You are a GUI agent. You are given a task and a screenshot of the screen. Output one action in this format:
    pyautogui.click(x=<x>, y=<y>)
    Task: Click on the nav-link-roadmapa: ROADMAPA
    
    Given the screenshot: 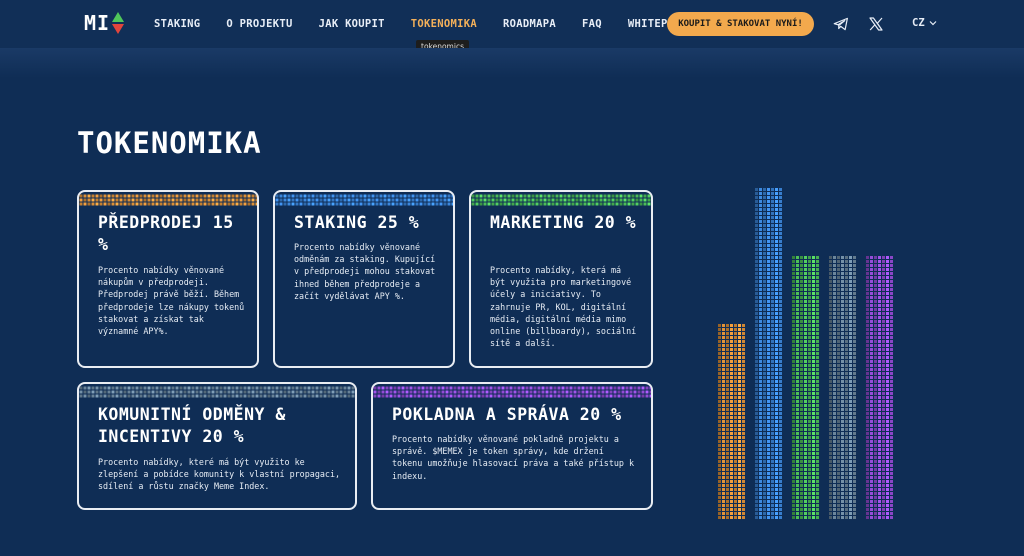 What is the action you would take?
    pyautogui.click(x=529, y=24)
    